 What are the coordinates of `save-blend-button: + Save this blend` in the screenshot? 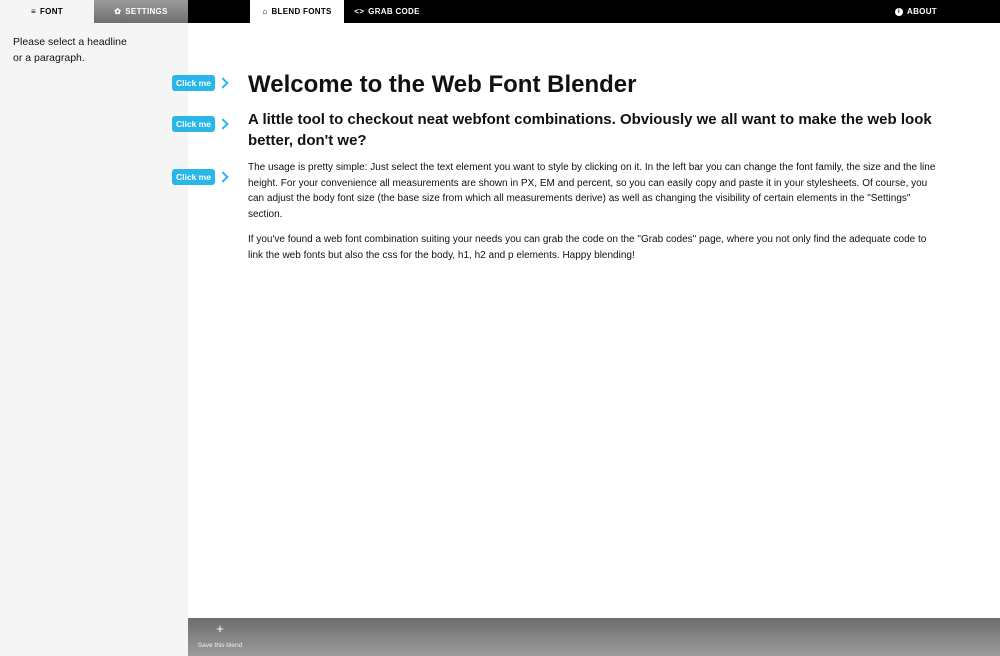 It's located at (220, 638).